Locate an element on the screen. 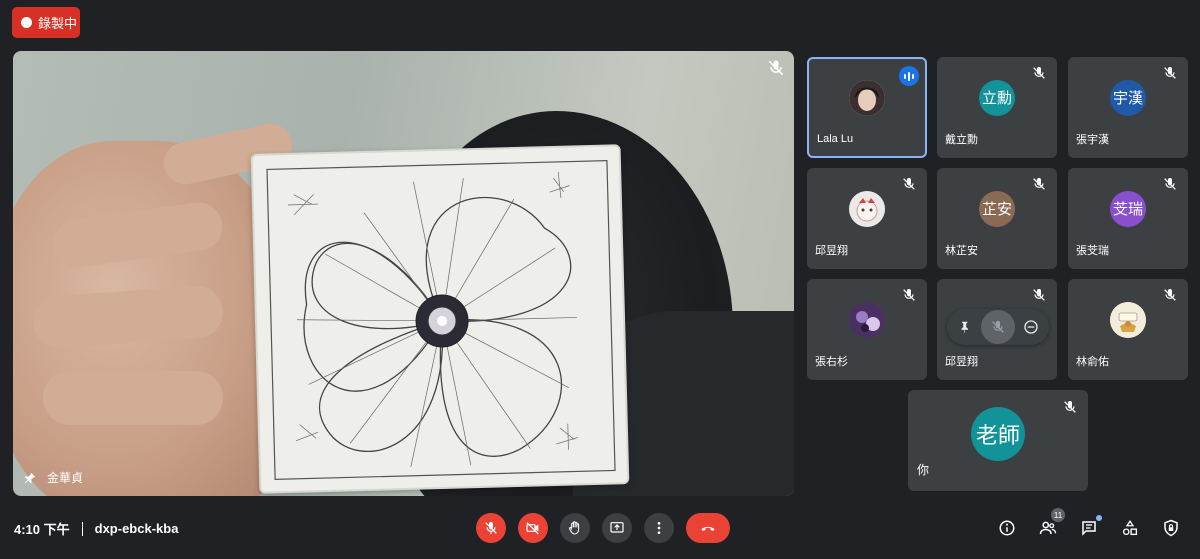 The height and width of the screenshot is (559, 1200). people-count-badge: 11 is located at coordinates (1058, 515).